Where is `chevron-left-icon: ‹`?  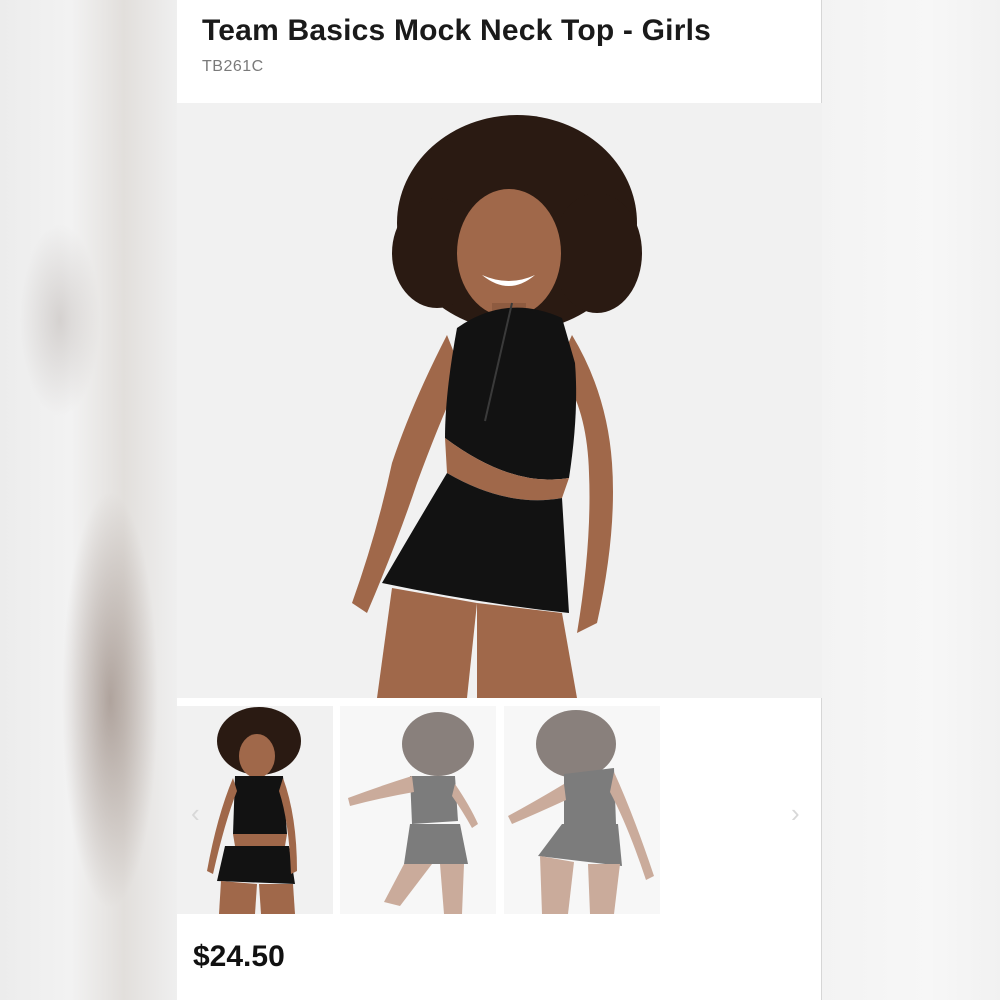
chevron-left-icon: ‹ is located at coordinates (195, 813).